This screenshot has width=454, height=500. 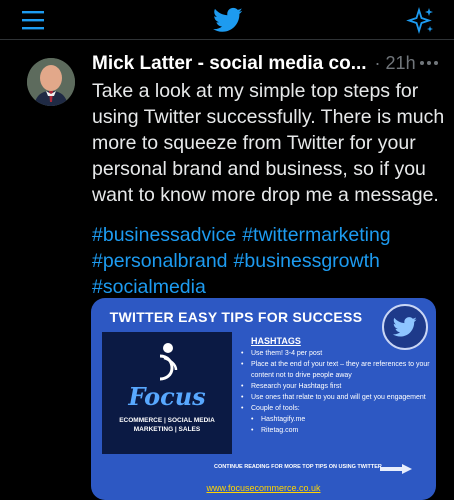 I want to click on avatar, so click(x=51, y=82).